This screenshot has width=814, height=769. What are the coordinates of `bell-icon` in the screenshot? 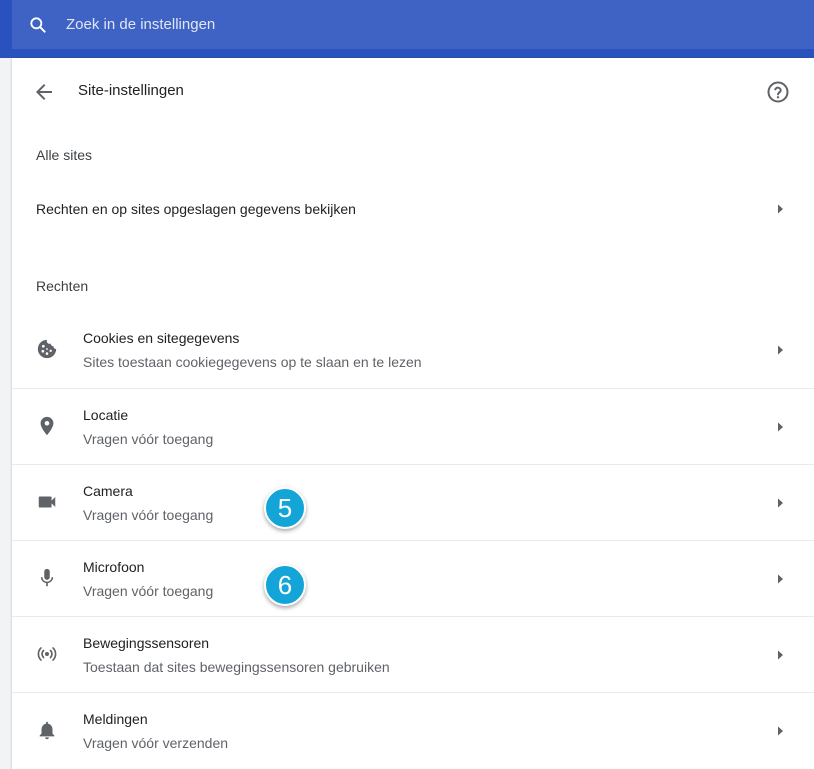 It's located at (47, 730).